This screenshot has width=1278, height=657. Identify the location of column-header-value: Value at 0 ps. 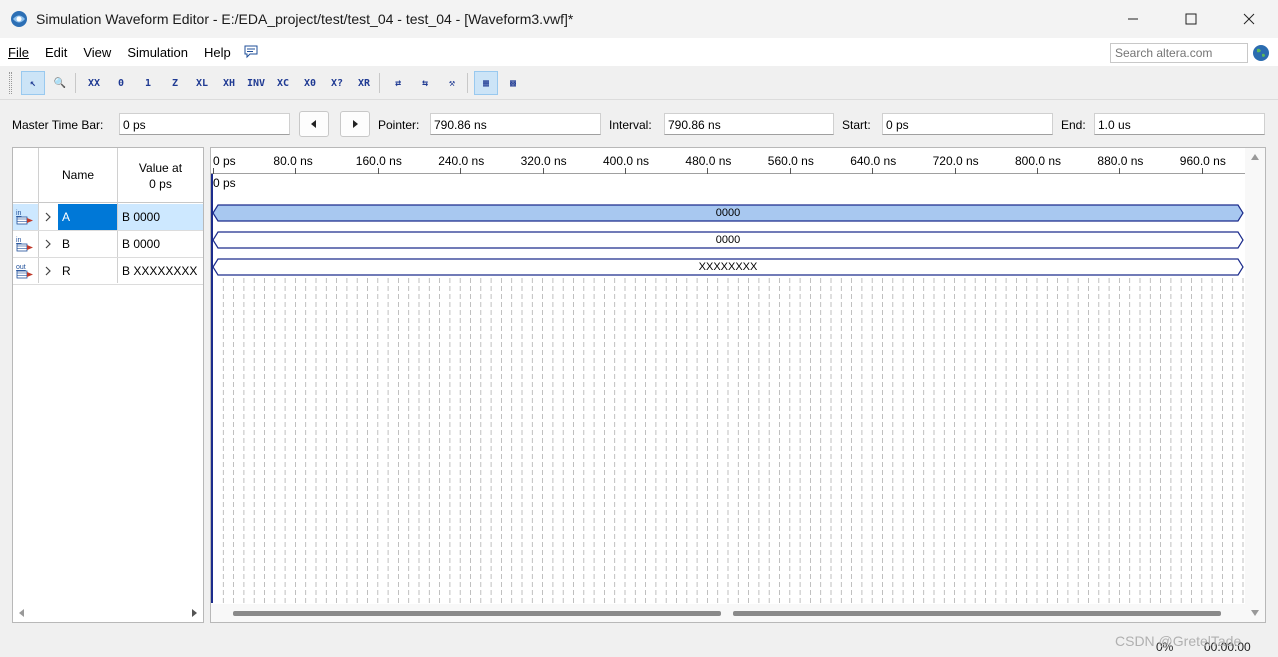
(160, 176).